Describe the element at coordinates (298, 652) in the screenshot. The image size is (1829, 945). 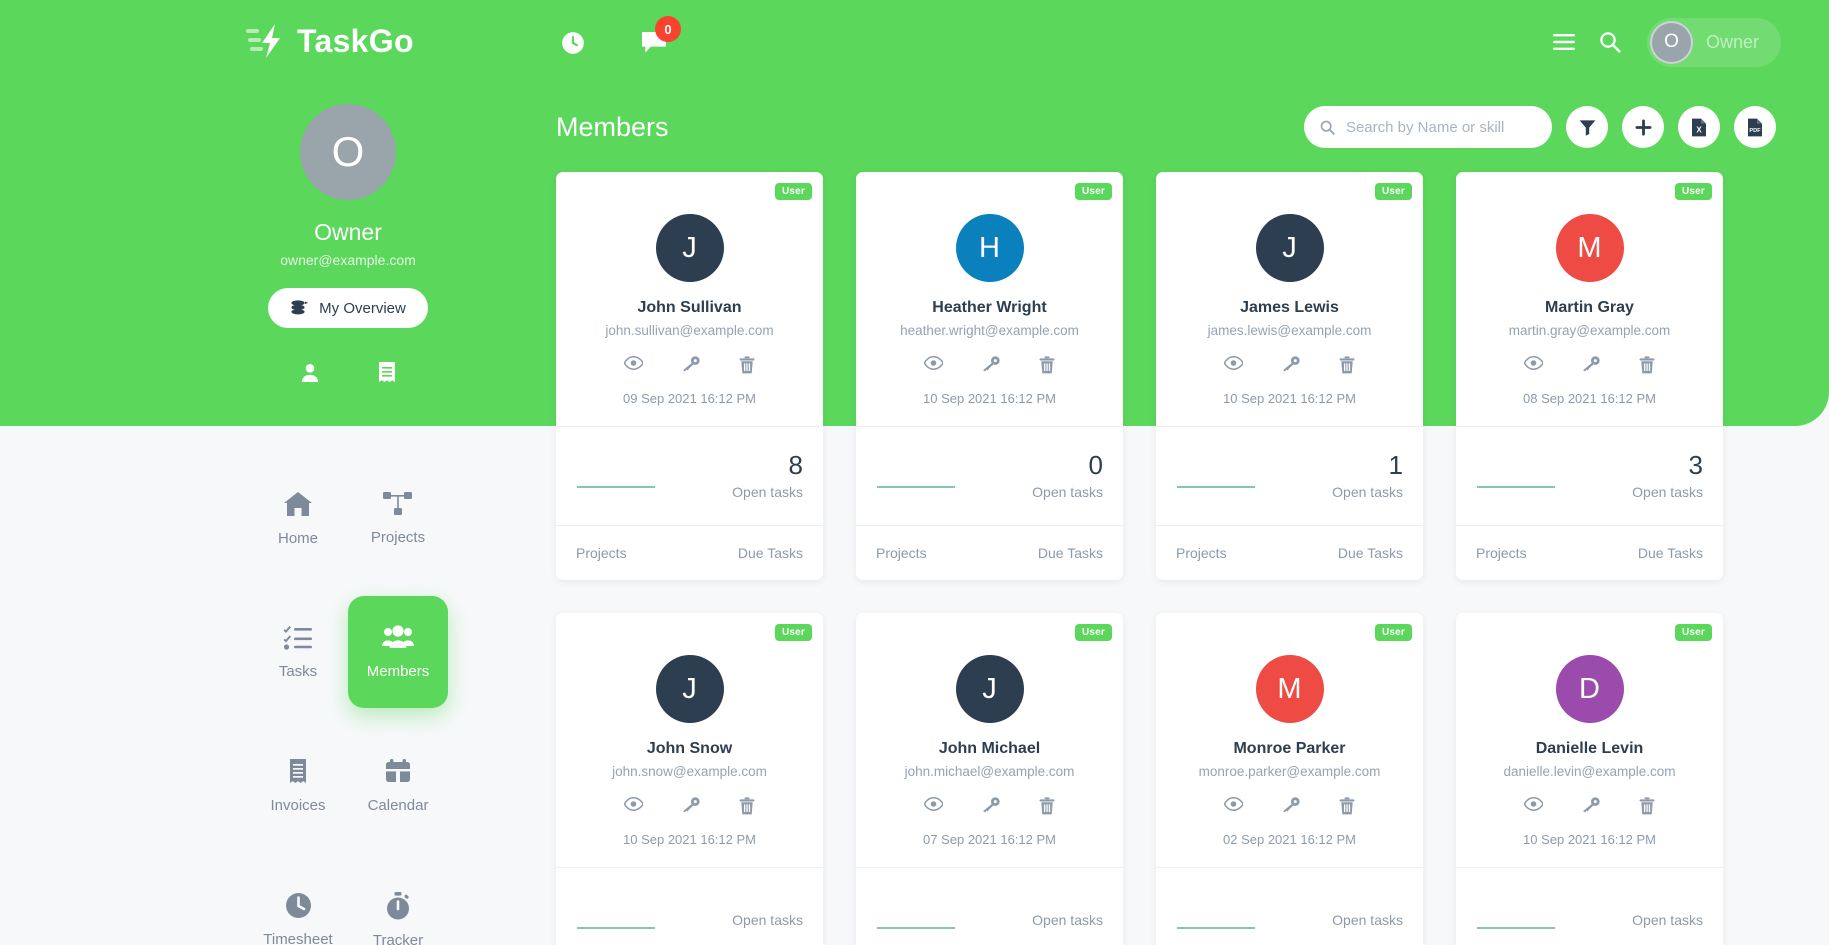
I see `sidebar-item-tasks: Tasks` at that location.